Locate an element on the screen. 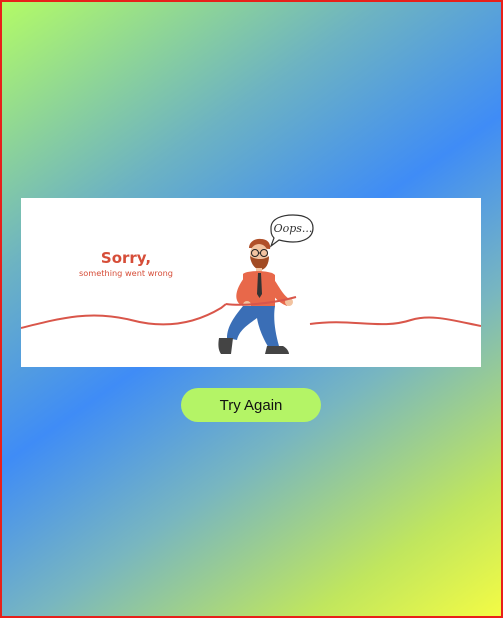 The width and height of the screenshot is (503, 618). error-subtitle: something went wrong is located at coordinates (126, 273).